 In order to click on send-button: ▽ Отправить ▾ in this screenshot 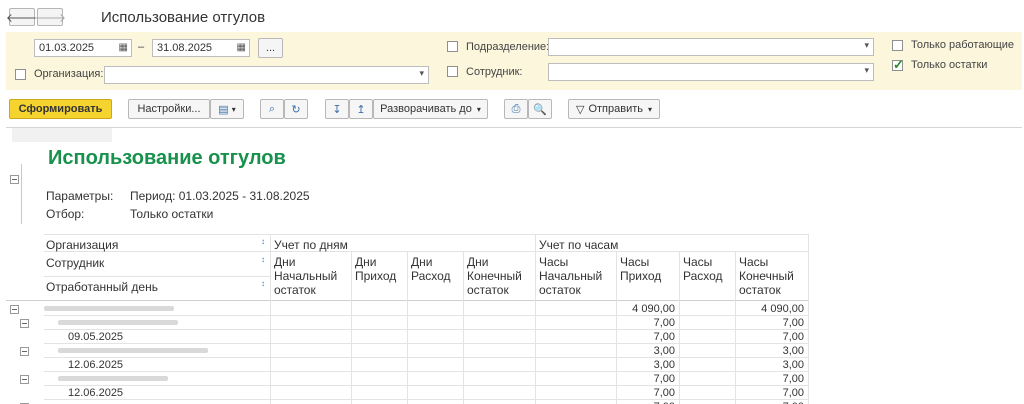, I will do `click(614, 109)`.